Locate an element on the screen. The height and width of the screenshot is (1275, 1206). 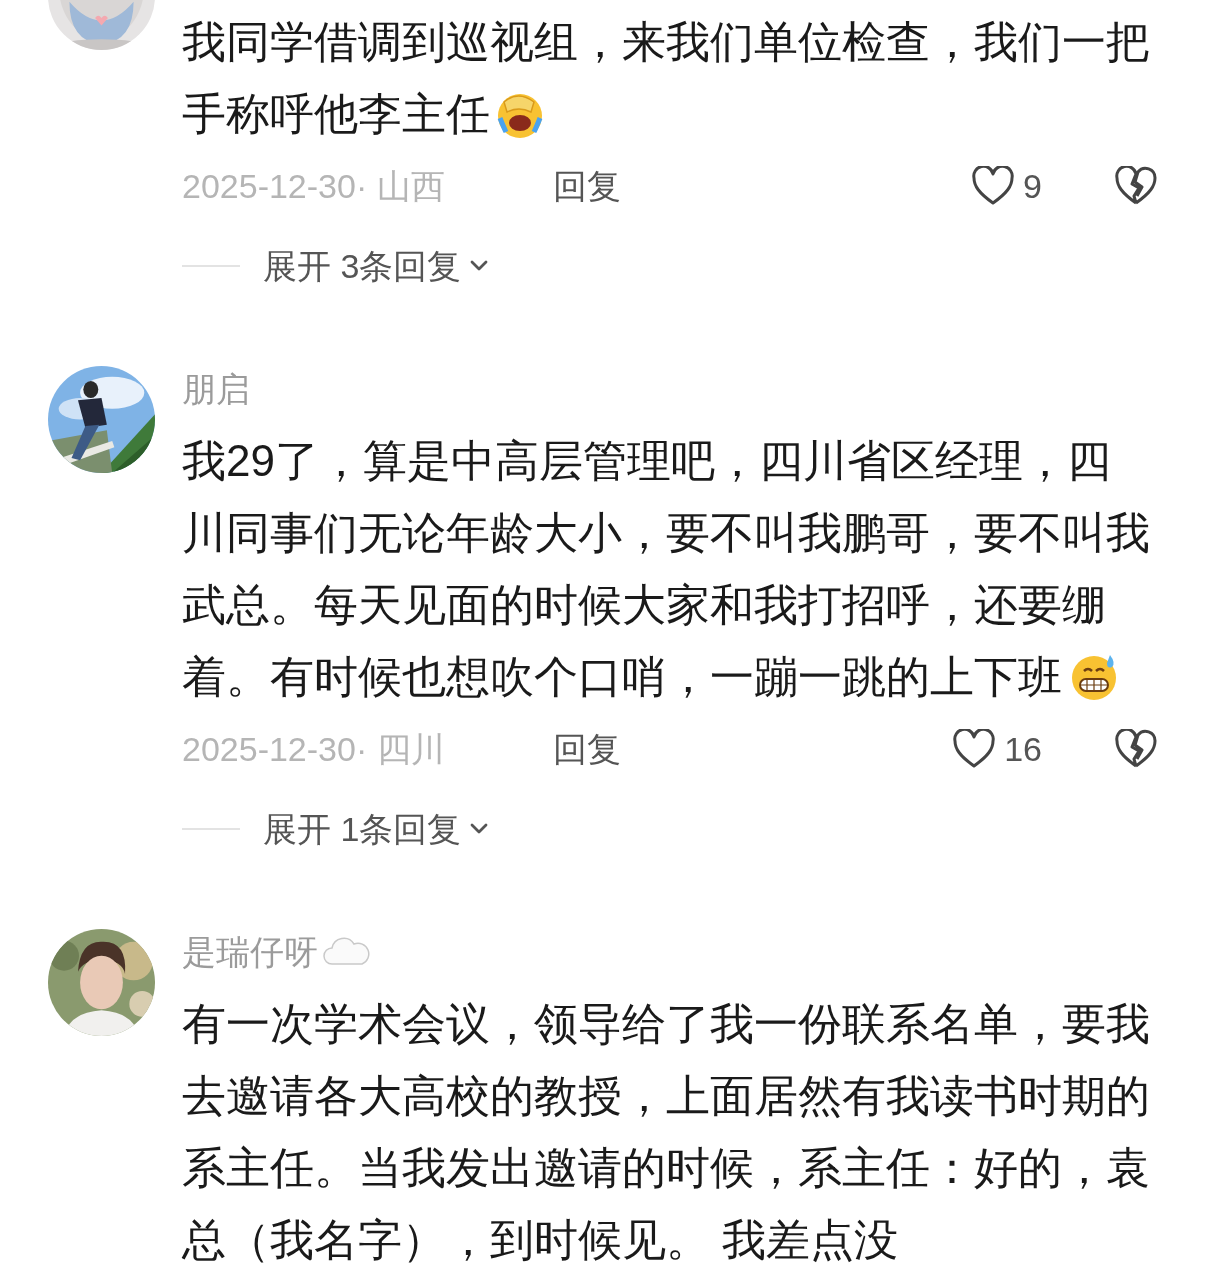
comment-line: 我同学借调到巡视组，来我们单位检查，我们一把 is located at coordinates (666, 42).